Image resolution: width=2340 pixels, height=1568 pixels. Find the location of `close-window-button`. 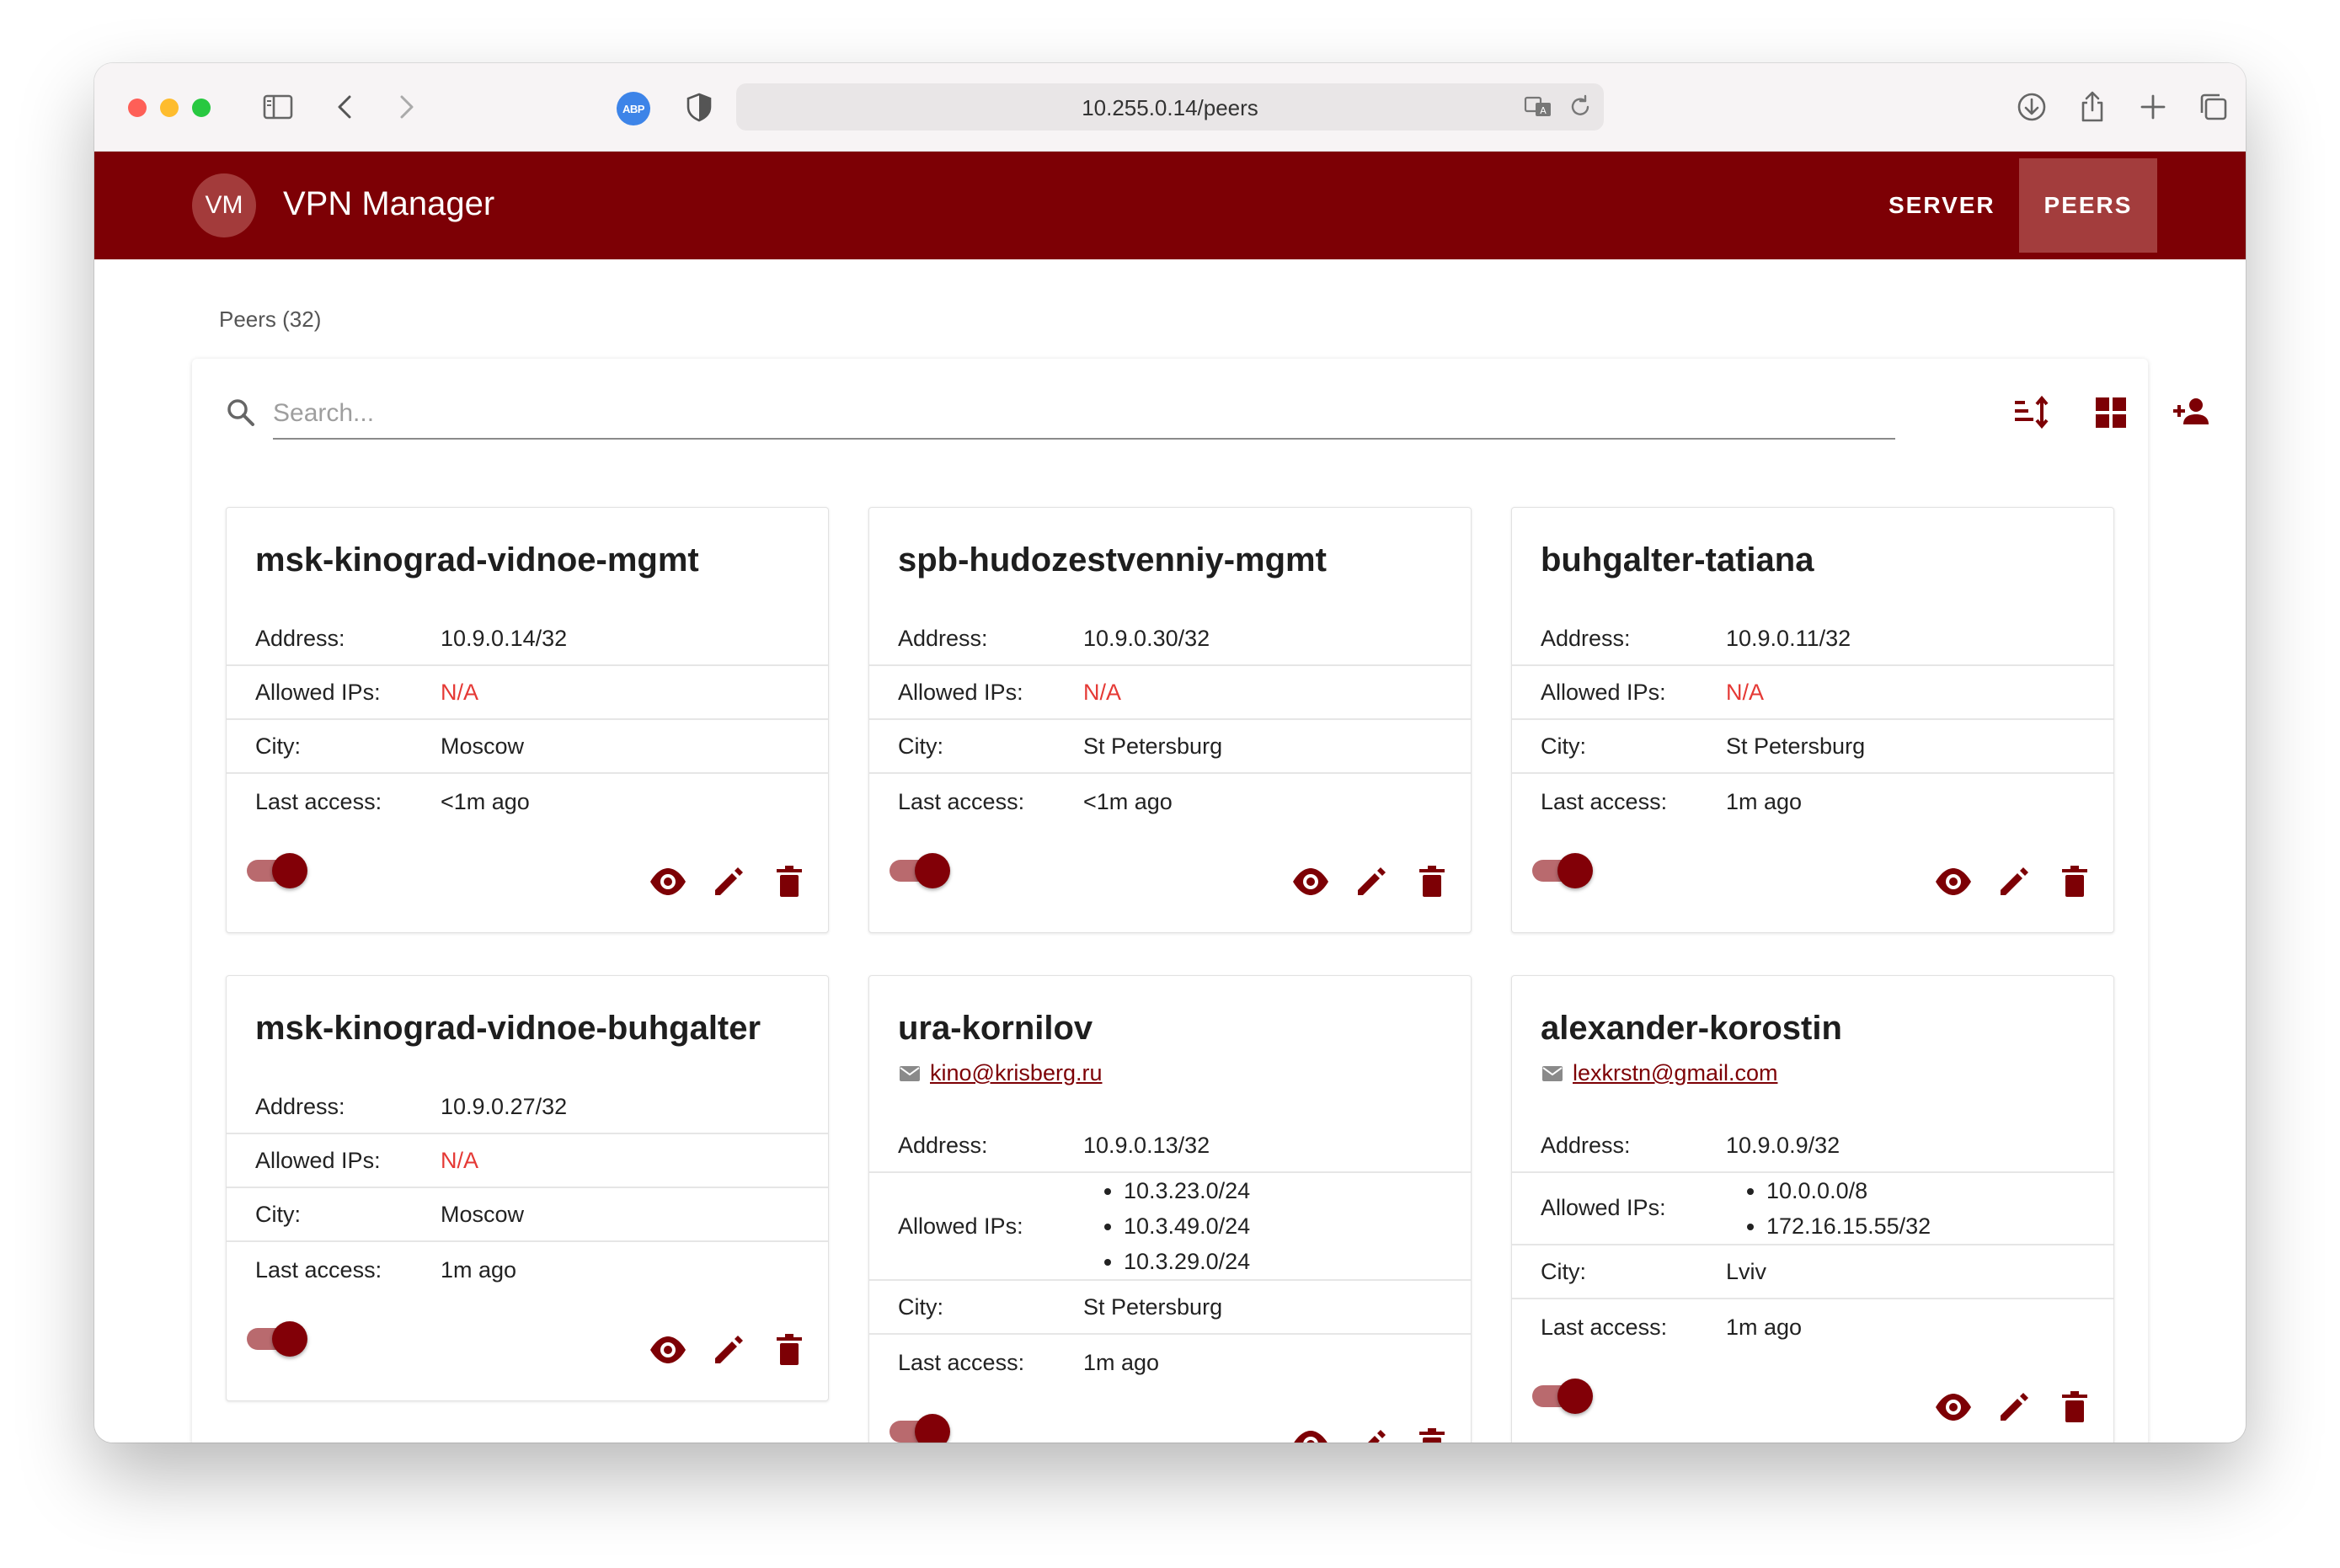

close-window-button is located at coordinates (137, 108).